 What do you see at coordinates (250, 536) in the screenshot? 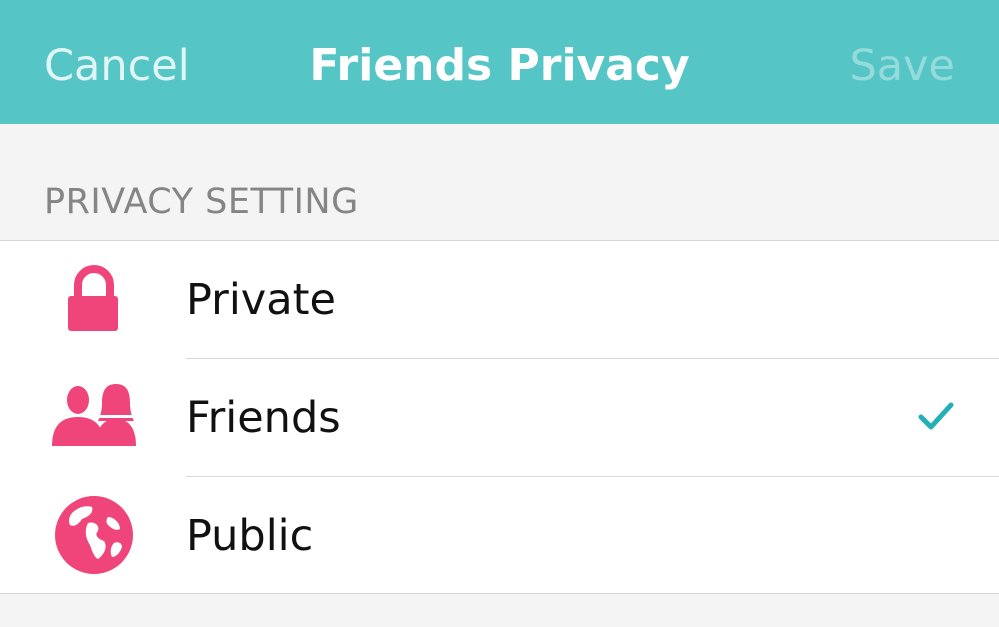
I see `privacy-option-label: Public` at bounding box center [250, 536].